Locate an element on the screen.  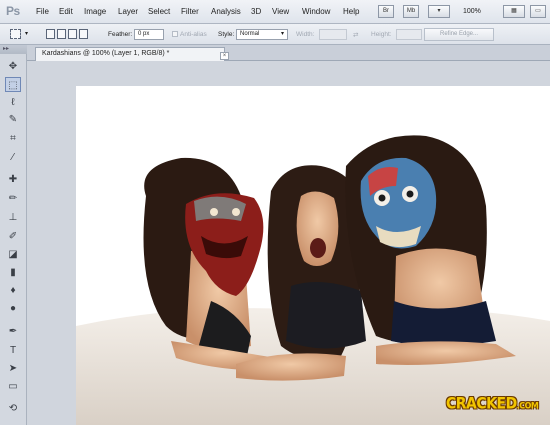
feather-input: 0 px is located at coordinates (149, 34).